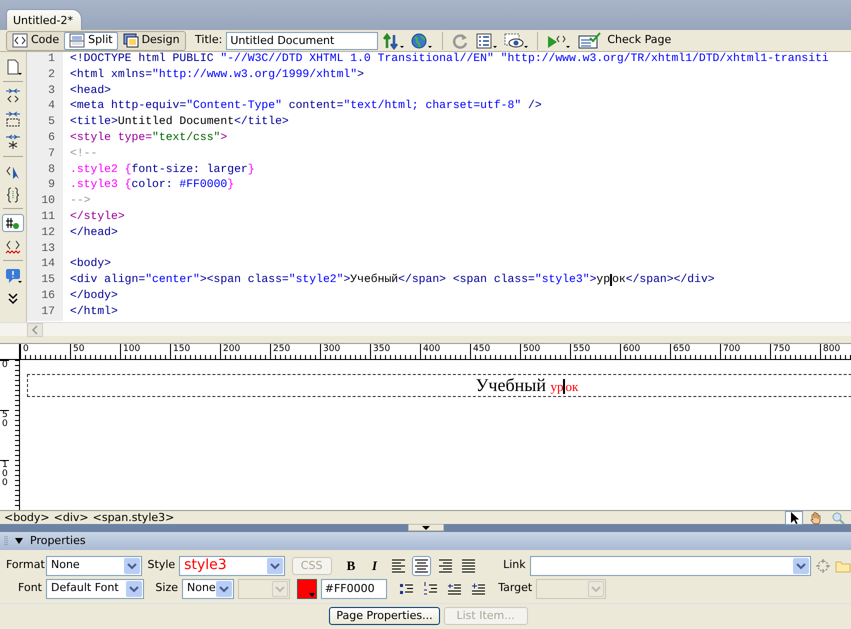 Image resolution: width=851 pixels, height=629 pixels. What do you see at coordinates (151, 41) in the screenshot?
I see `view-tab: Design` at bounding box center [151, 41].